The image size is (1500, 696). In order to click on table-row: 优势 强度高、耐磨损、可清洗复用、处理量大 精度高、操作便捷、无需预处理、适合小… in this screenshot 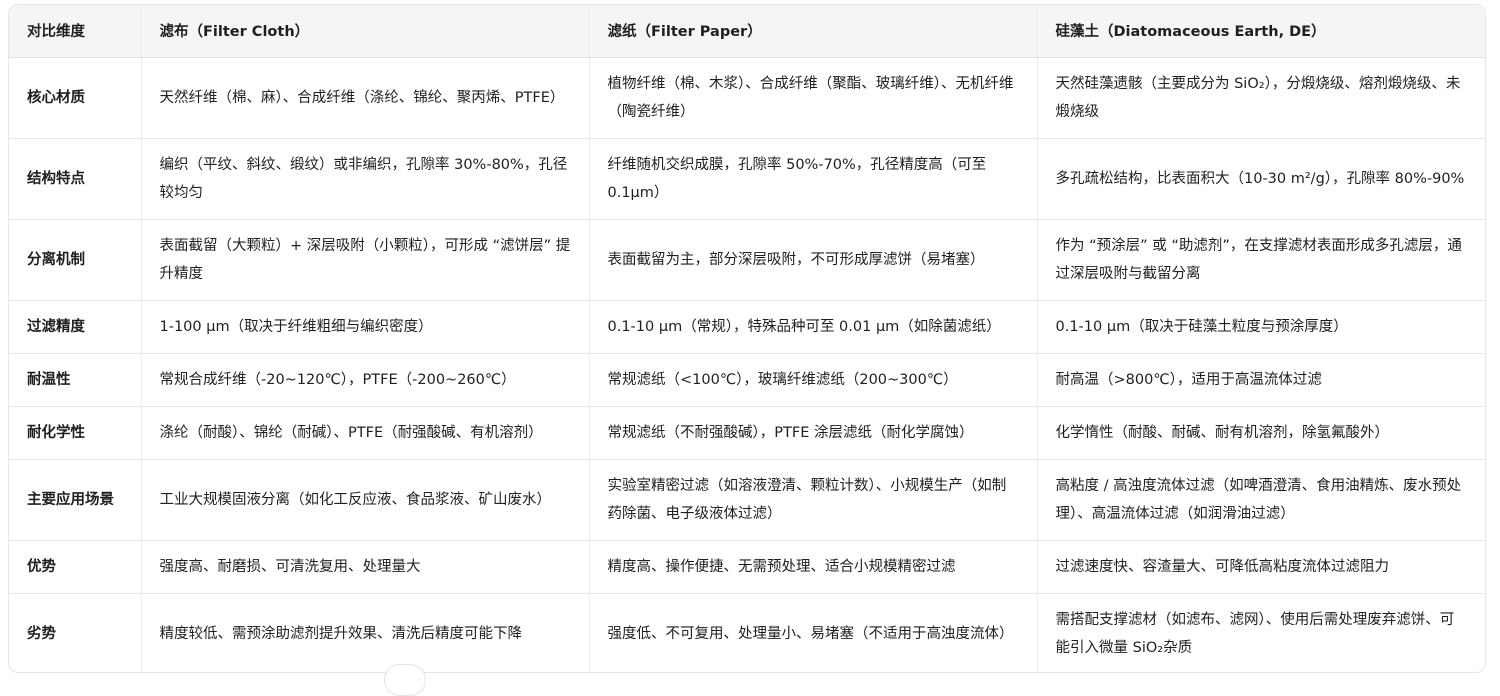, I will do `click(747, 567)`.